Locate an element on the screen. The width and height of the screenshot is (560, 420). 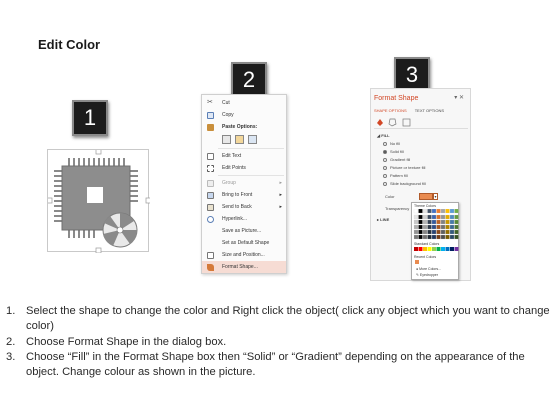
fill-section-header: ◢ FILL is located at coordinates (383, 135).